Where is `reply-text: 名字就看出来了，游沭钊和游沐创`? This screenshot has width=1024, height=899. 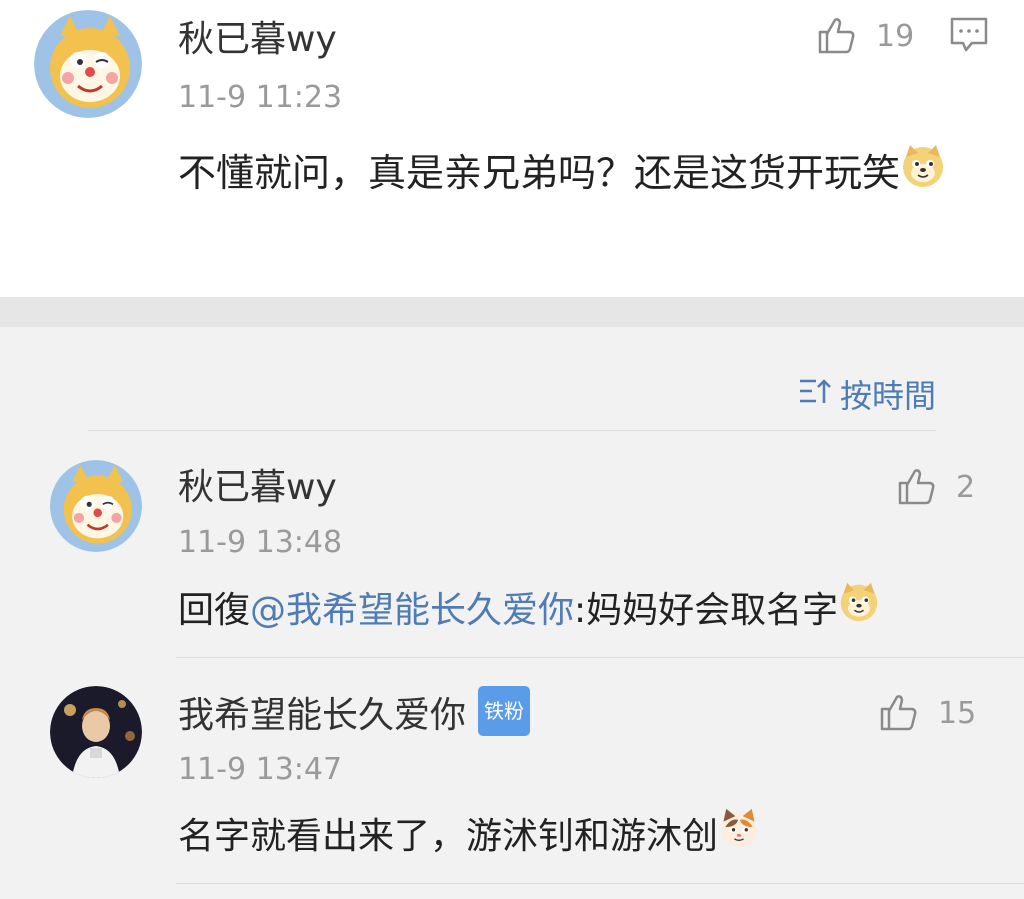
reply-text: 名字就看出来了，游沭钊和游沐创 is located at coordinates (568, 837).